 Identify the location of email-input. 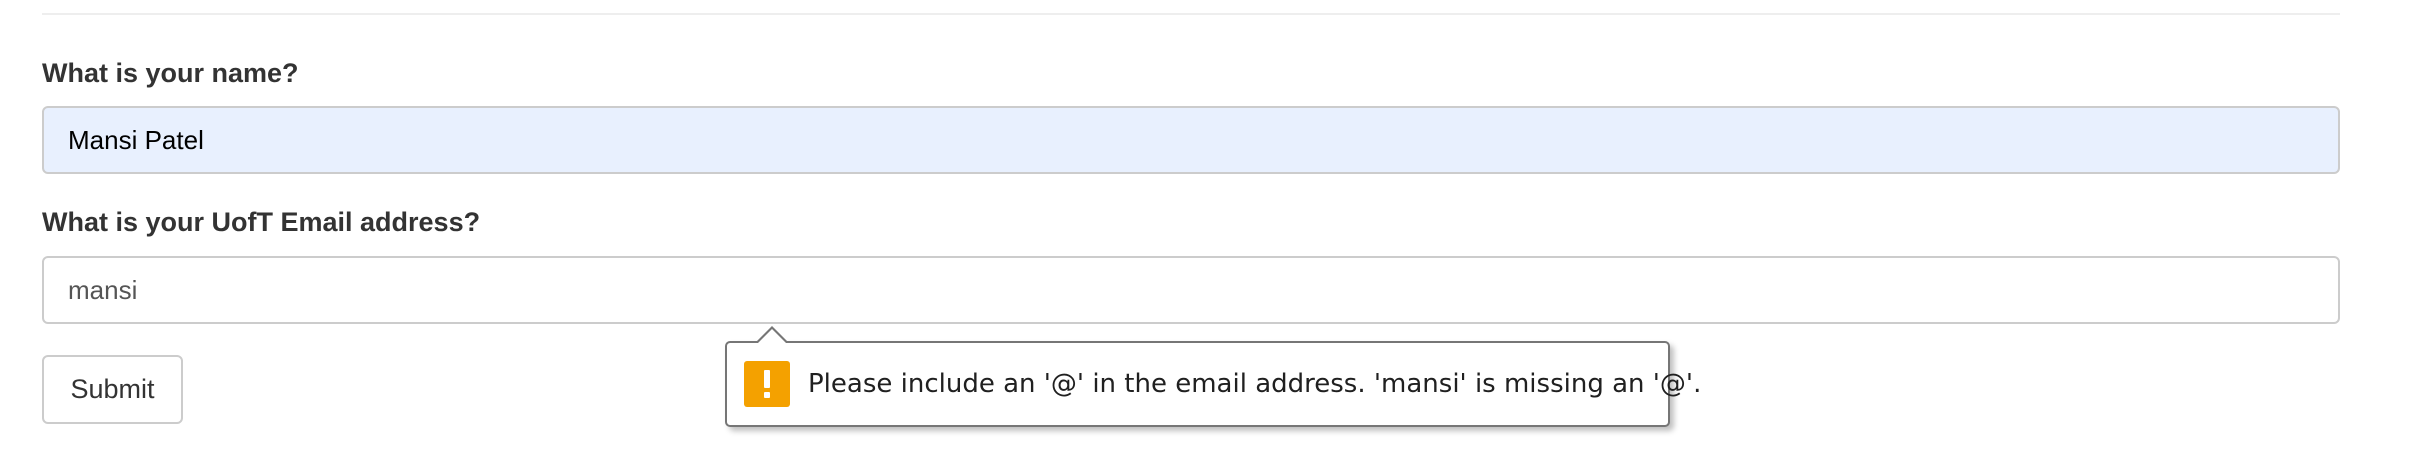
(1191, 290).